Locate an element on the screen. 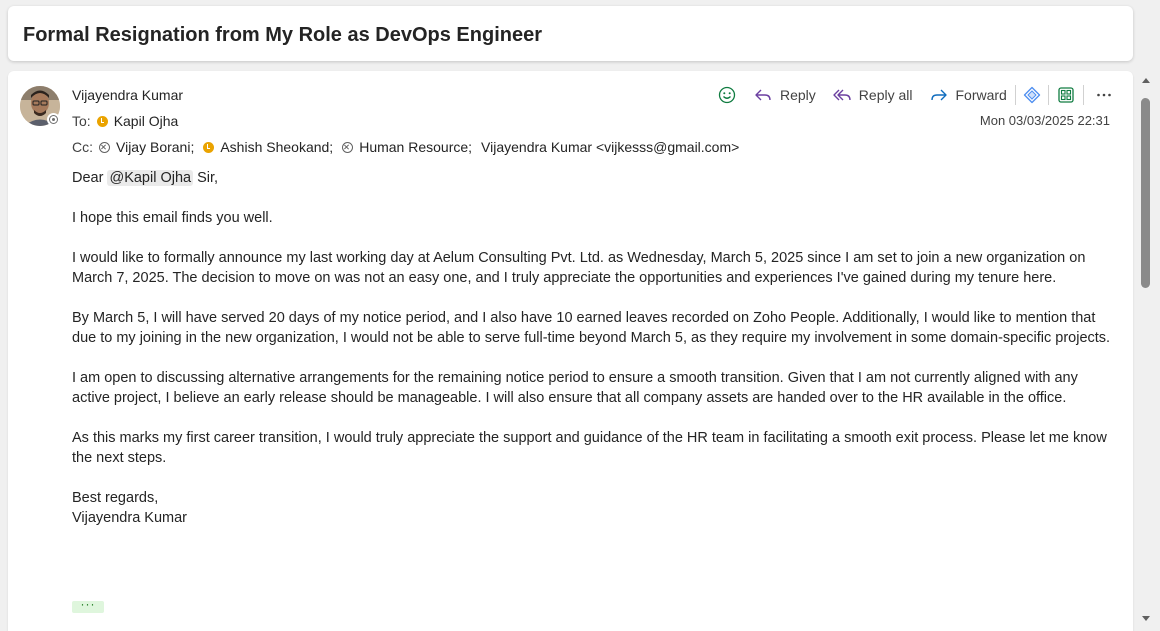 The width and height of the screenshot is (1160, 631). reply-all-label: Reply all is located at coordinates (885, 95).